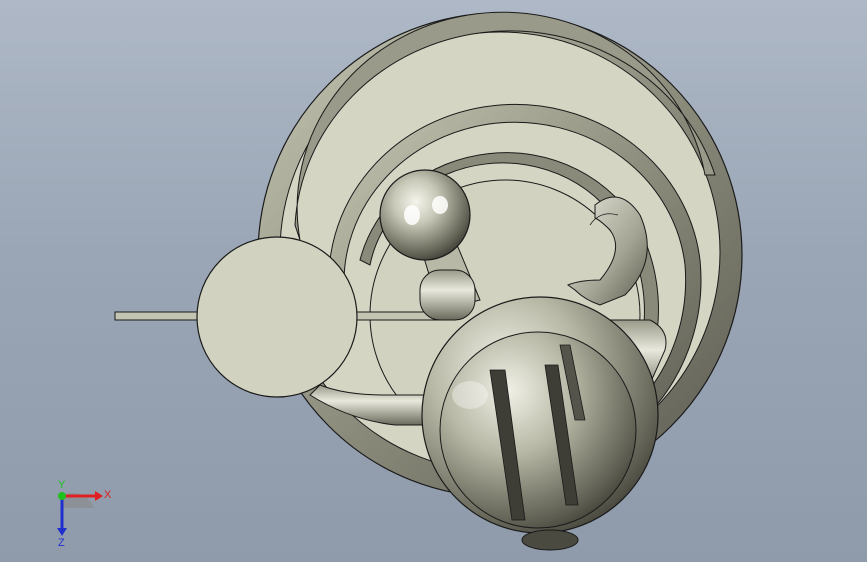  What do you see at coordinates (62, 532) in the screenshot?
I see `z-axis-arrow-icon` at bounding box center [62, 532].